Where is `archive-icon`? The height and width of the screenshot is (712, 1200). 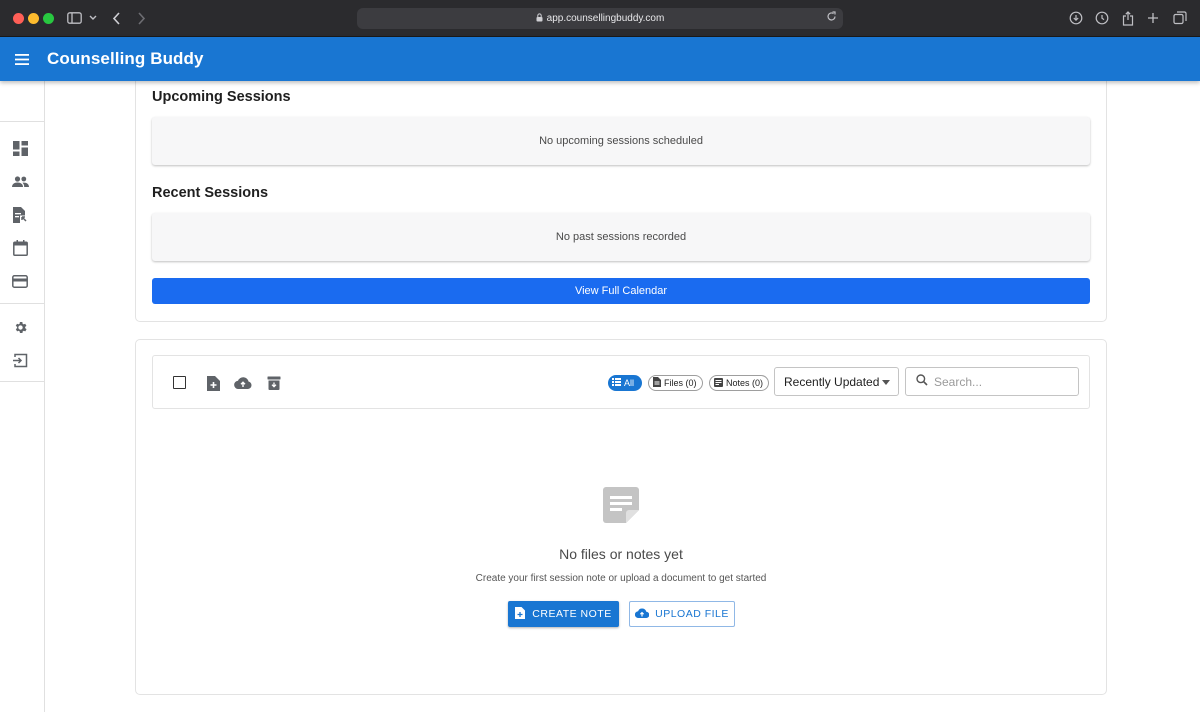
archive-icon is located at coordinates (274, 383).